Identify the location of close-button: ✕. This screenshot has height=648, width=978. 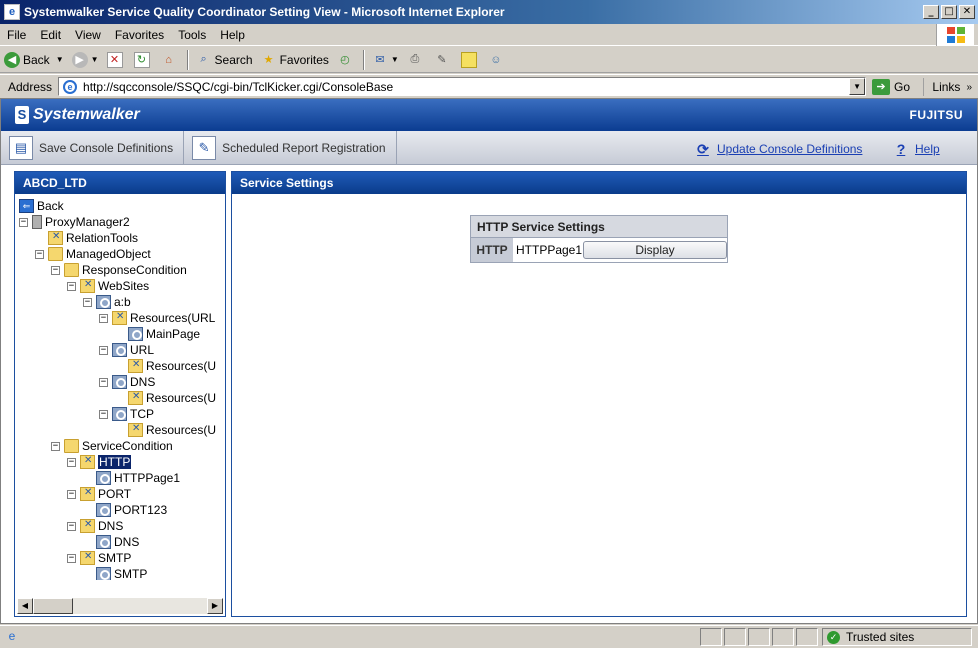
(967, 12).